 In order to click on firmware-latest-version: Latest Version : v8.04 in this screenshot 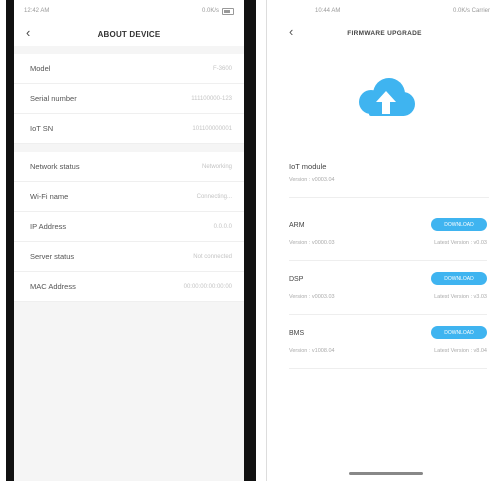, I will do `click(460, 351)`.